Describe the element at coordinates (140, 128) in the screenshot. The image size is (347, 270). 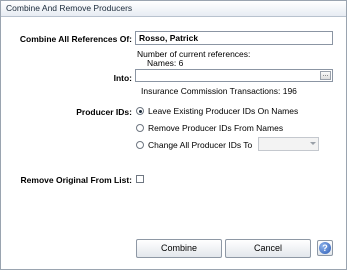
I see `radio-remove-ids` at that location.